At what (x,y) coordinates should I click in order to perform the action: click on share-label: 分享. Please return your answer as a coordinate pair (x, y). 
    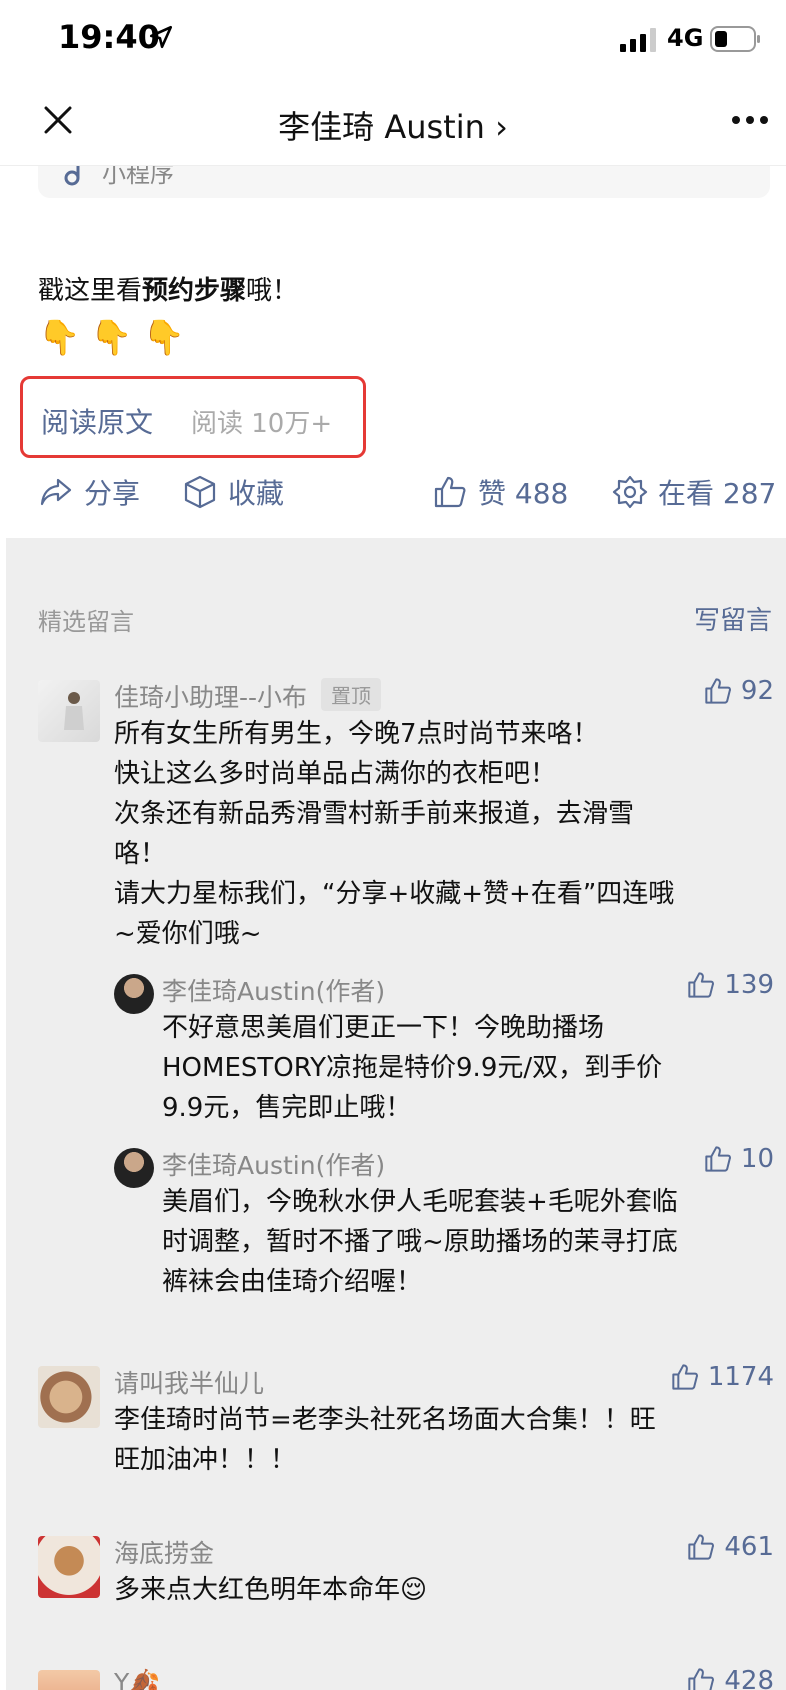
    Looking at the image, I should click on (112, 493).